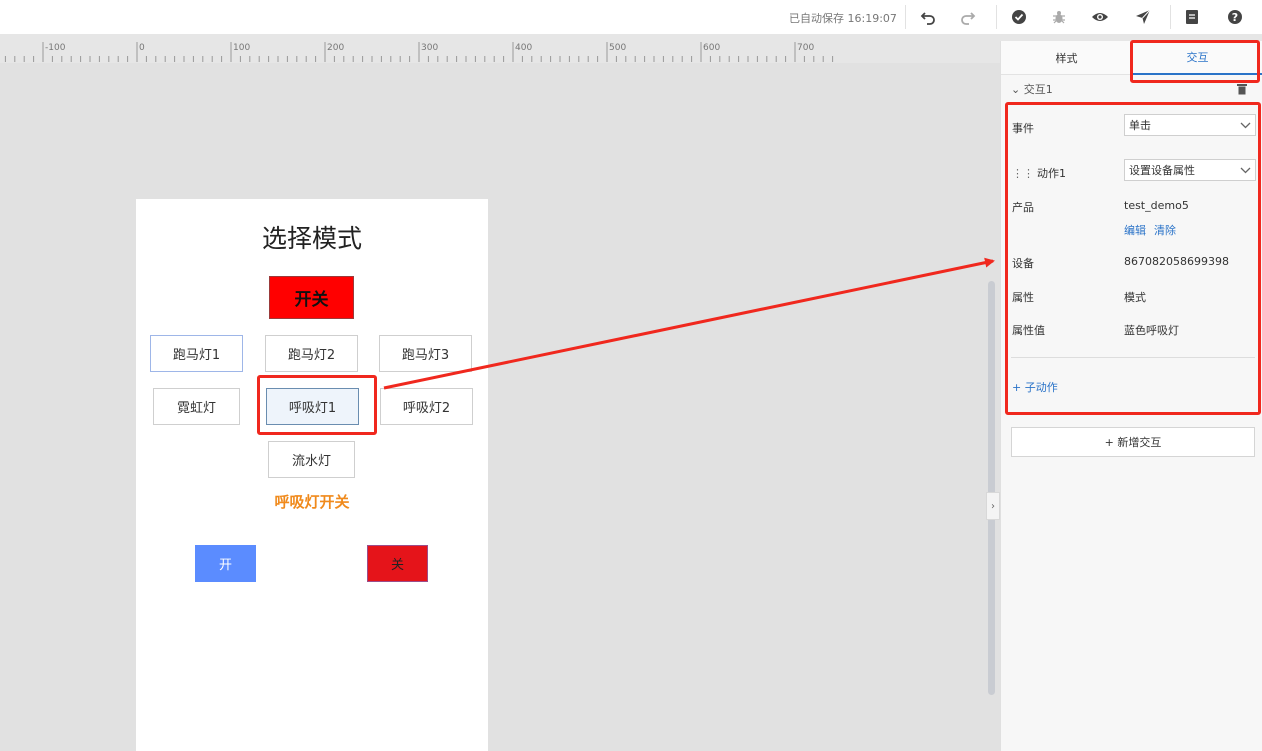 The image size is (1262, 751). I want to click on interaction-group-title: 交互1, so click(1038, 89).